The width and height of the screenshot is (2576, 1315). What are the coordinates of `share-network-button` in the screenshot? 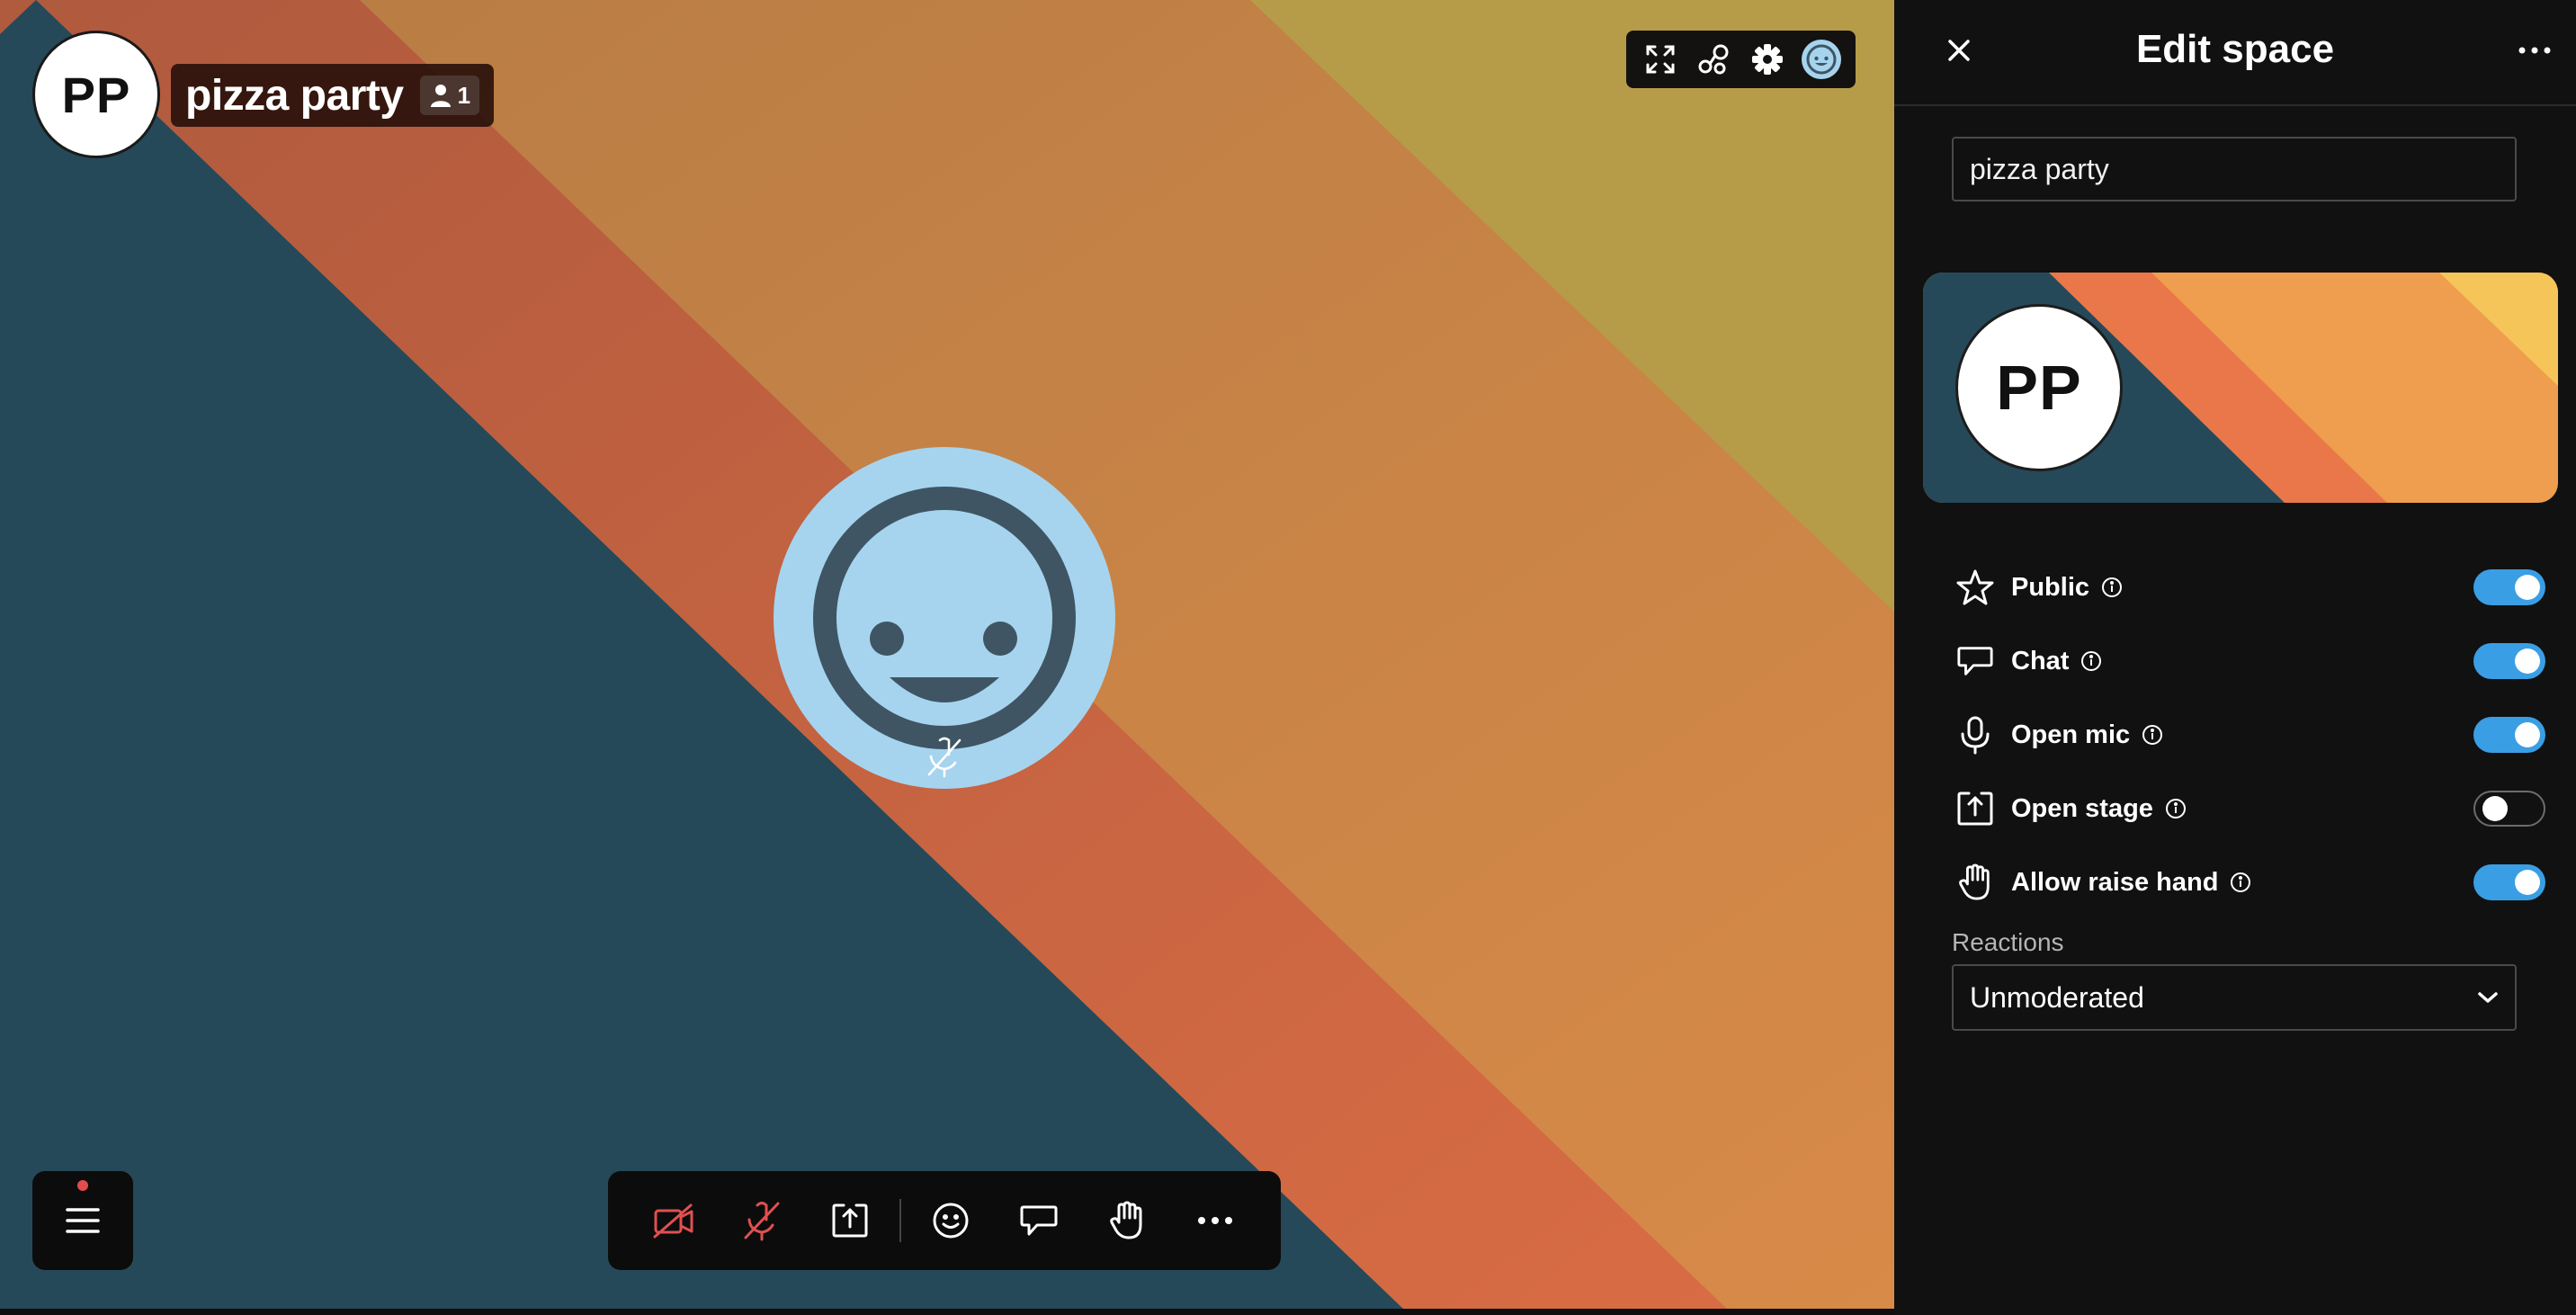 It's located at (1714, 60).